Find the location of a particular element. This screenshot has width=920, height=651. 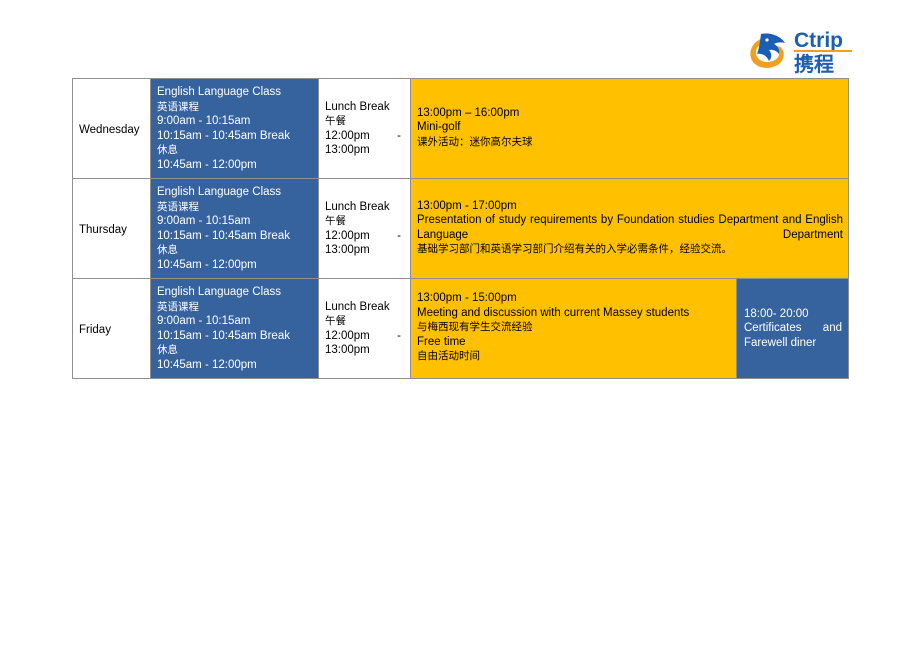

activity-time: 13:00pm - 15:00pm is located at coordinates (467, 298).